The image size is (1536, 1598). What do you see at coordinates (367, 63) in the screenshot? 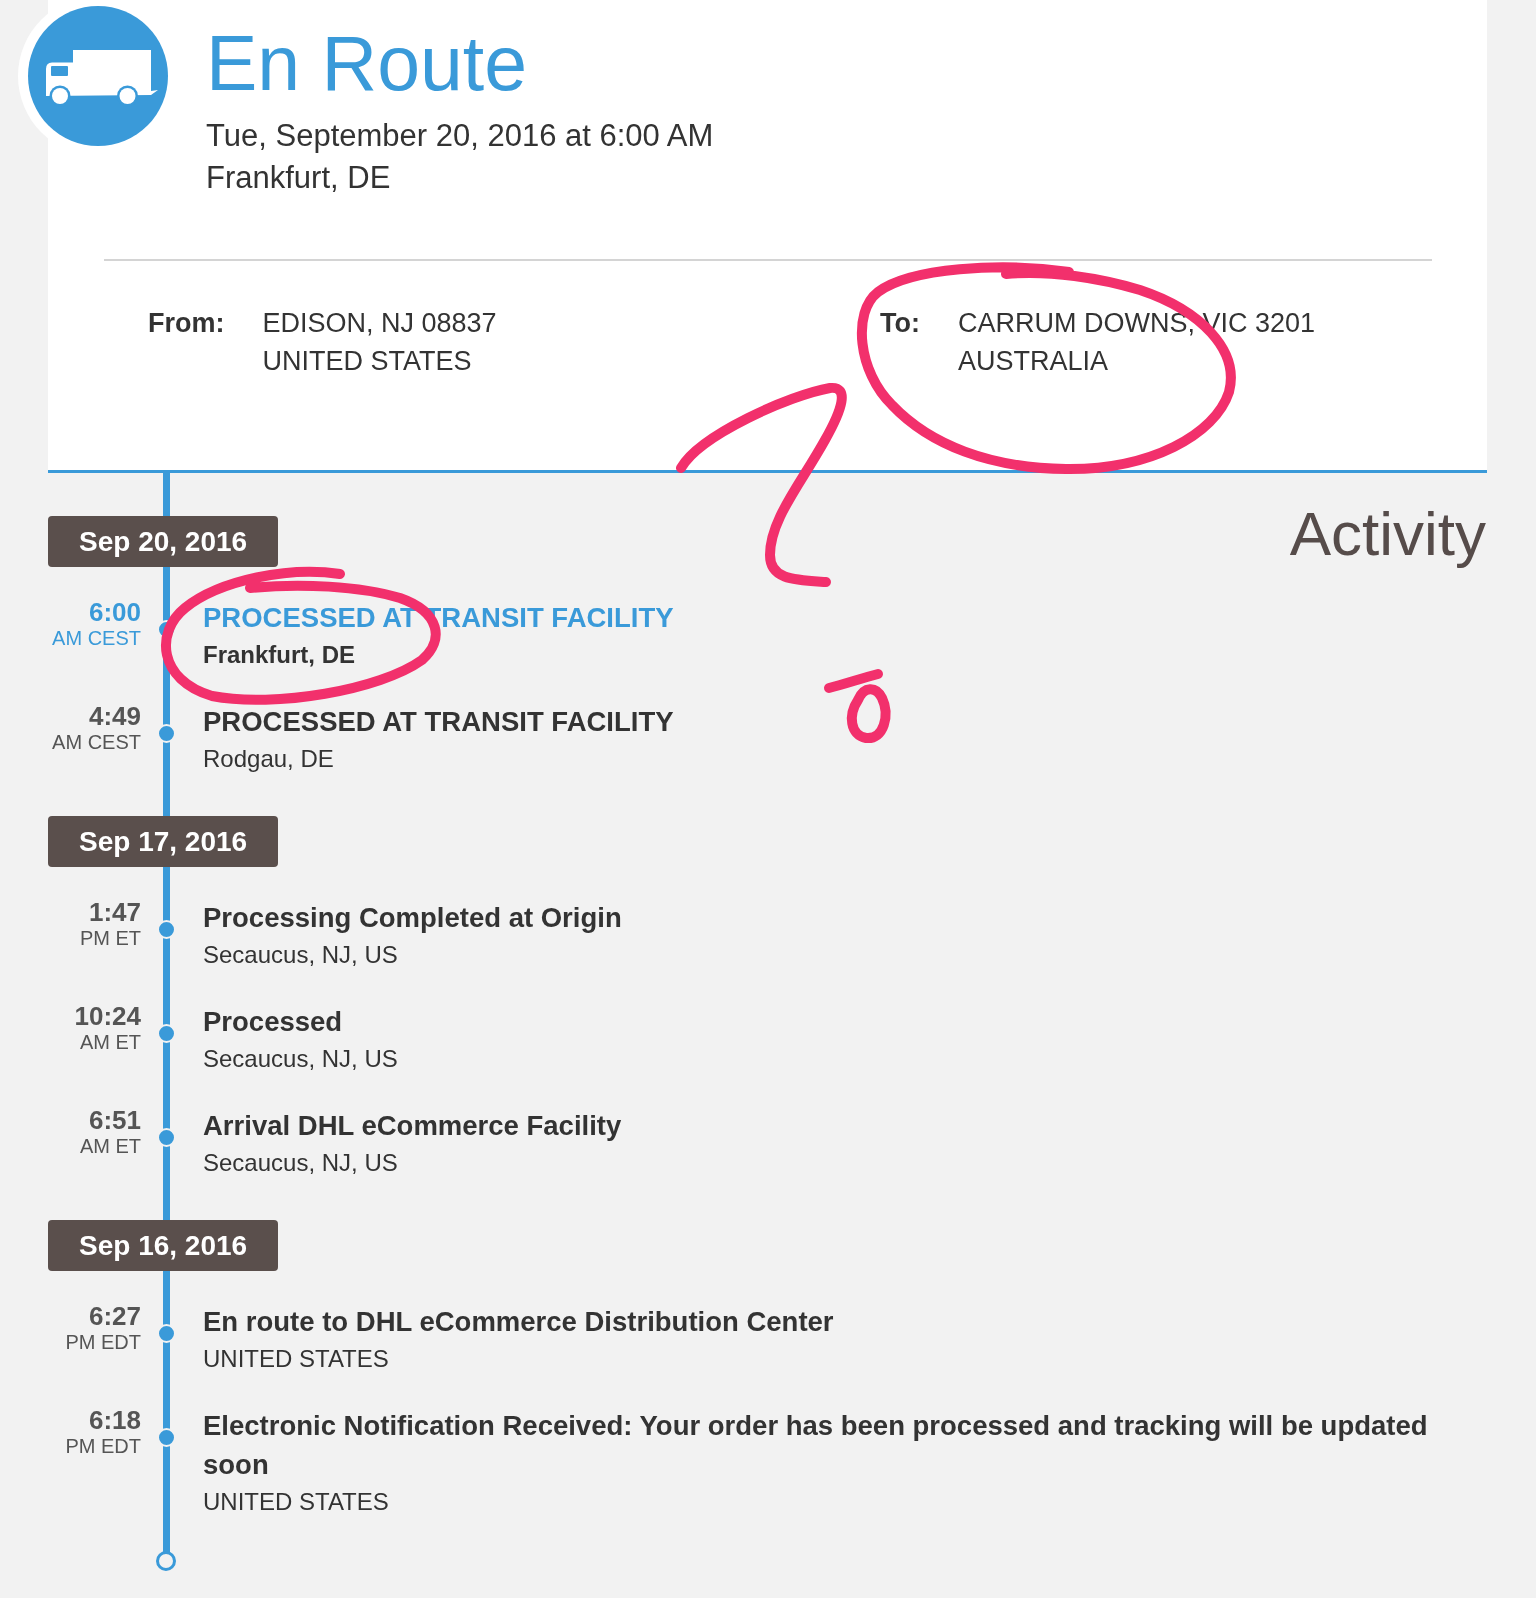
I see `status-title: En Route` at bounding box center [367, 63].